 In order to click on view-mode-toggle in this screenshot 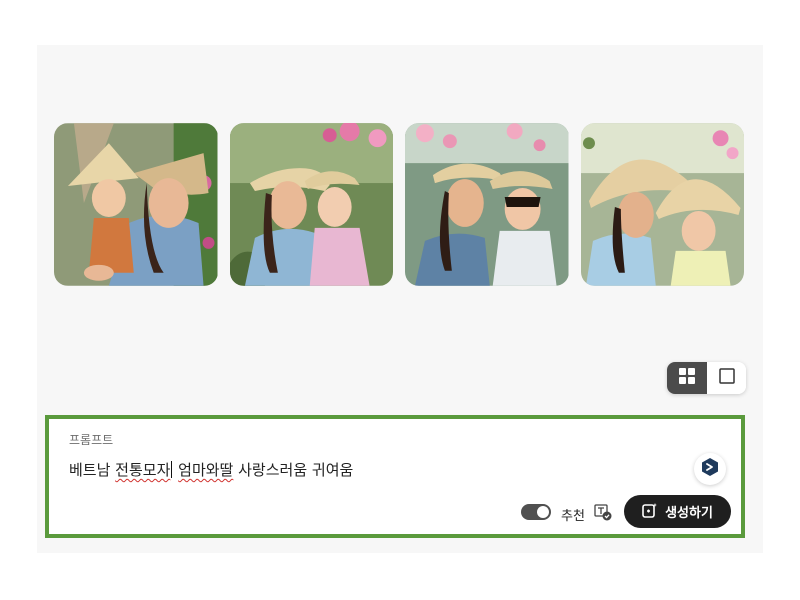, I will do `click(706, 378)`.